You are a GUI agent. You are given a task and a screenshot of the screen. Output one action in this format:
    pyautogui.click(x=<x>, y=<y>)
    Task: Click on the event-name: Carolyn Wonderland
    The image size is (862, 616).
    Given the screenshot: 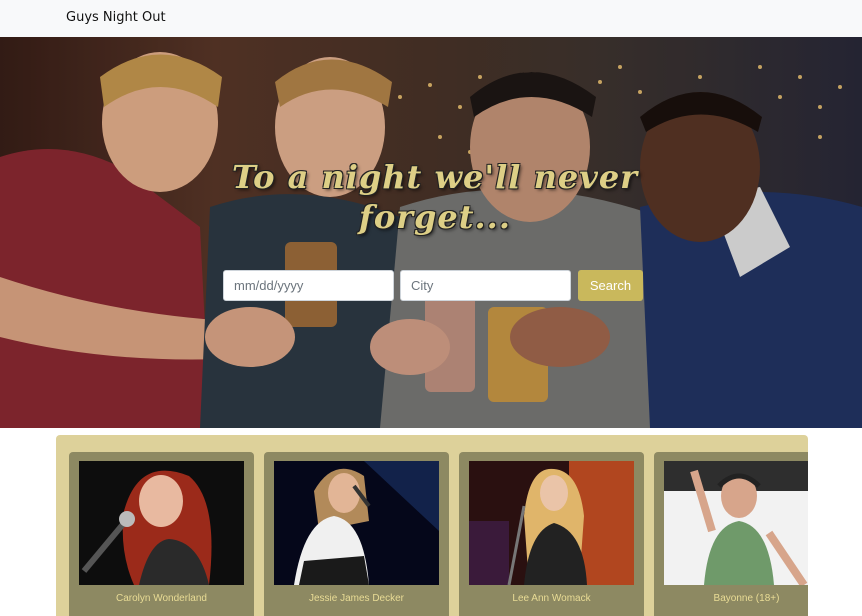 What is the action you would take?
    pyautogui.click(x=161, y=598)
    